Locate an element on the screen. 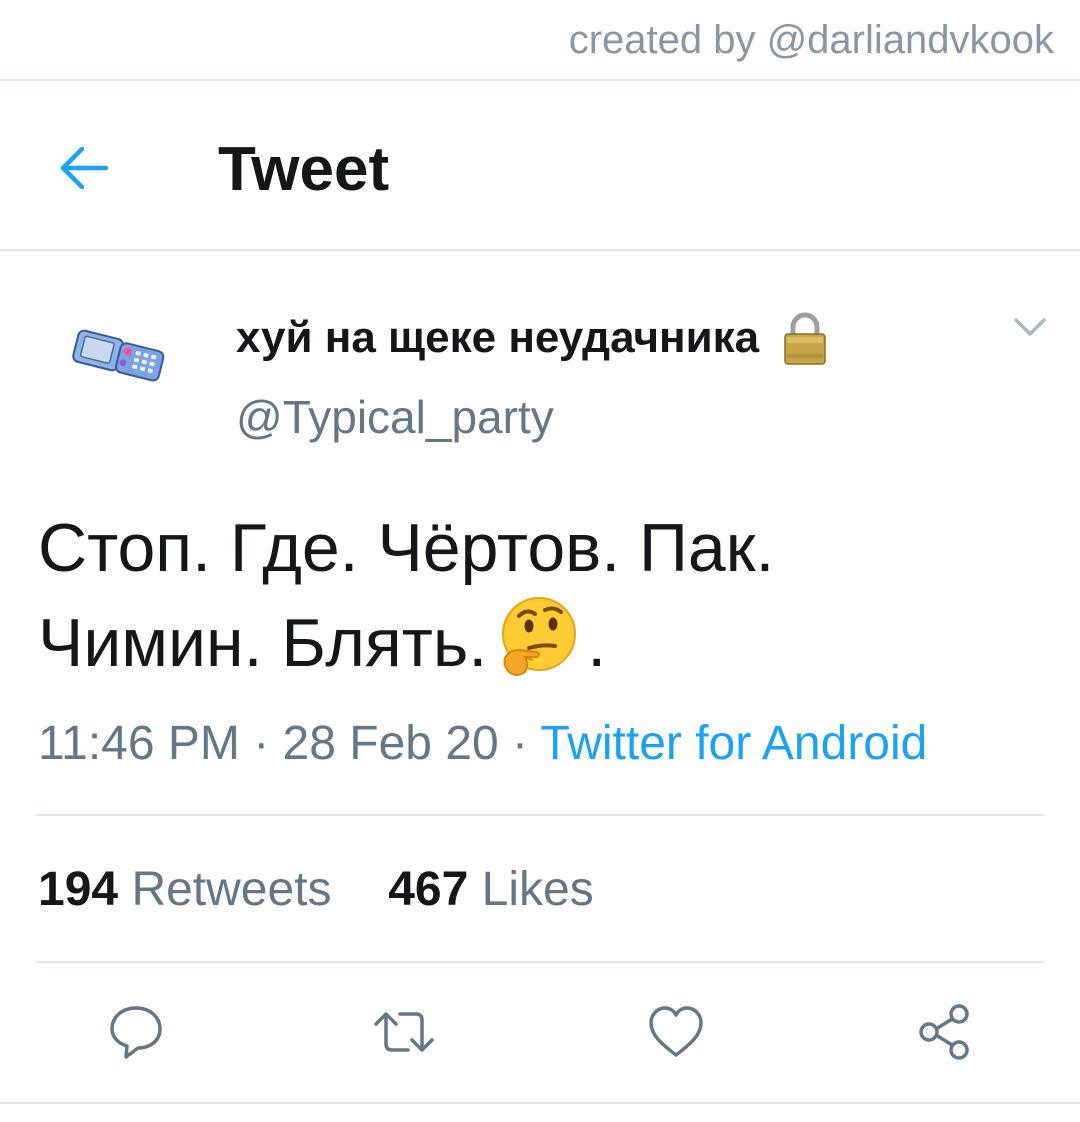 The height and width of the screenshot is (1122, 1080). likes-count: 467 is located at coordinates (428, 889).